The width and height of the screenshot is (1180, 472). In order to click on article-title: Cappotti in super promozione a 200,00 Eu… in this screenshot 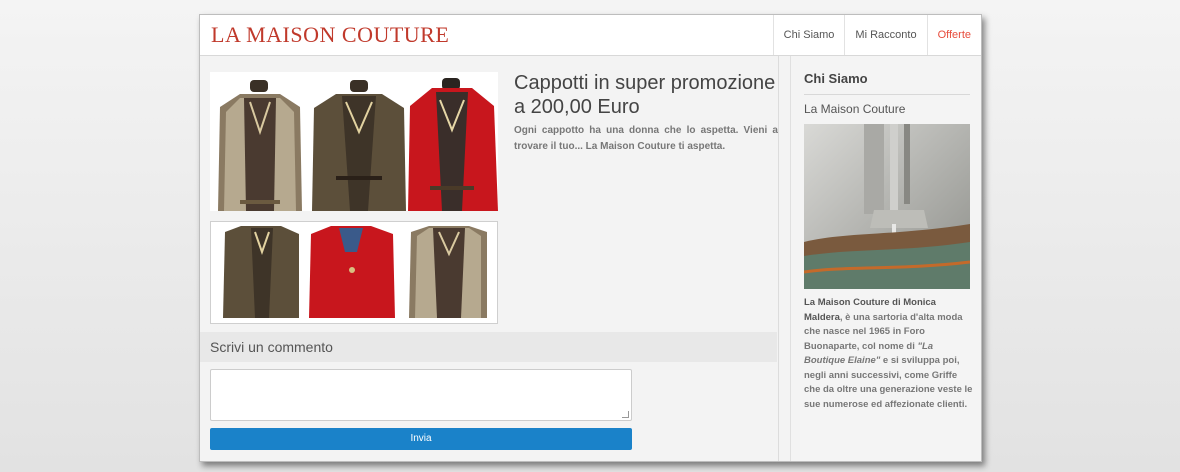, I will do `click(645, 95)`.